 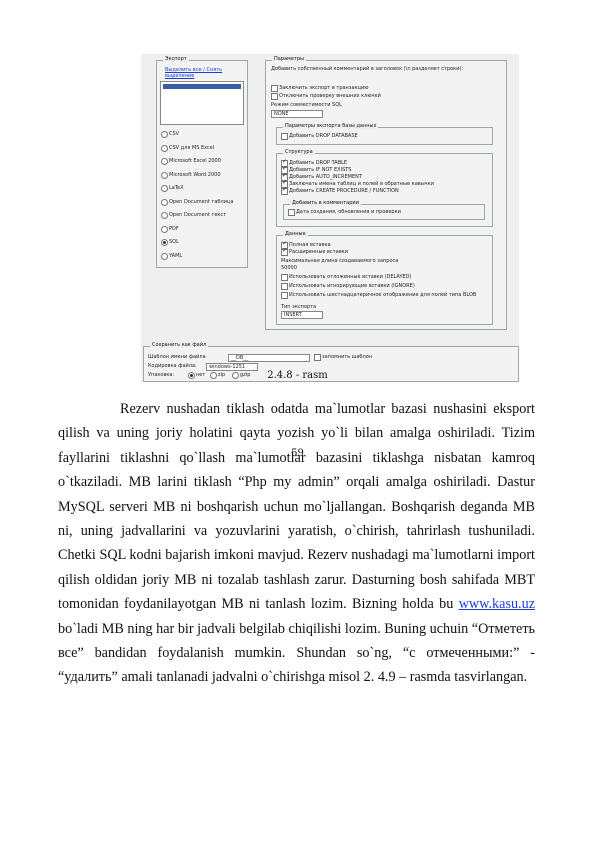 I want to click on data-legend: Данные, so click(x=295, y=234).